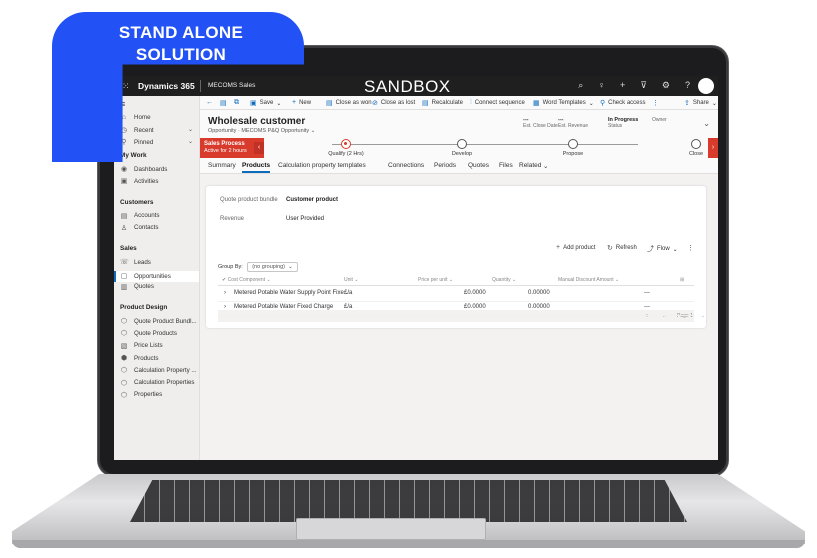  I want to click on tab-related: Related, so click(530, 165).